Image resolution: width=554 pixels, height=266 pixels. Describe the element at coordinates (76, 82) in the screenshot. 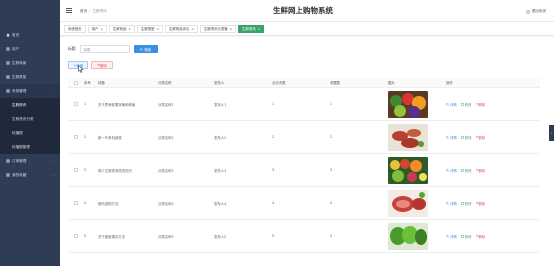

I see `select-all-checkbox` at that location.